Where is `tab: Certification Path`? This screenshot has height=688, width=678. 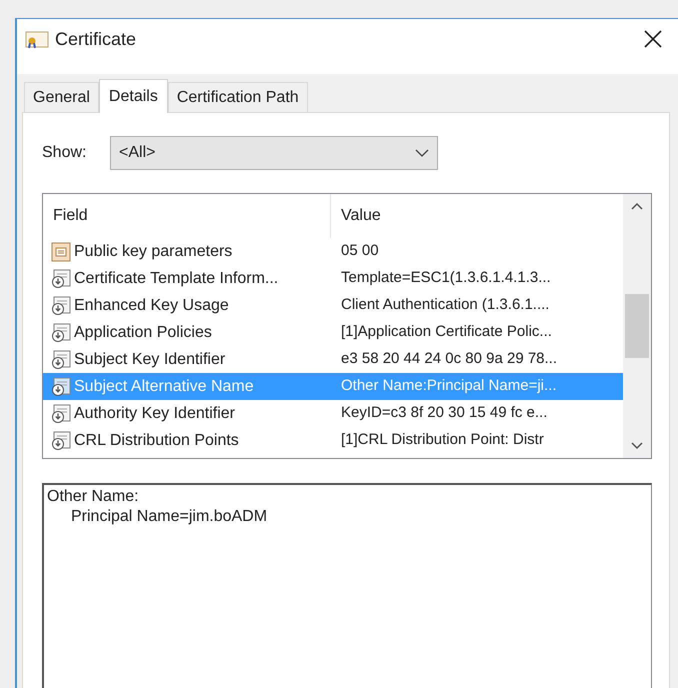
tab: Certification Path is located at coordinates (238, 97).